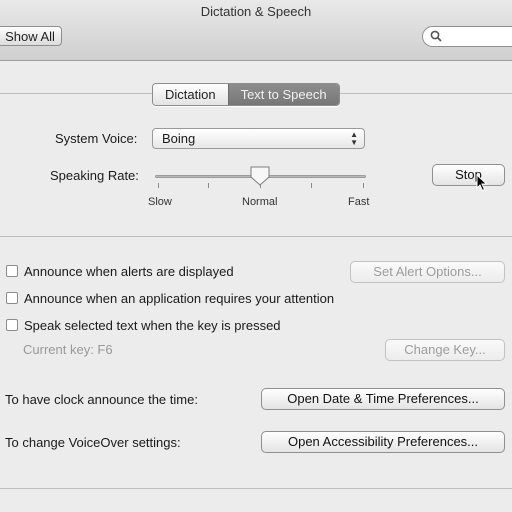  I want to click on show-all-button: Show All, so click(31, 36).